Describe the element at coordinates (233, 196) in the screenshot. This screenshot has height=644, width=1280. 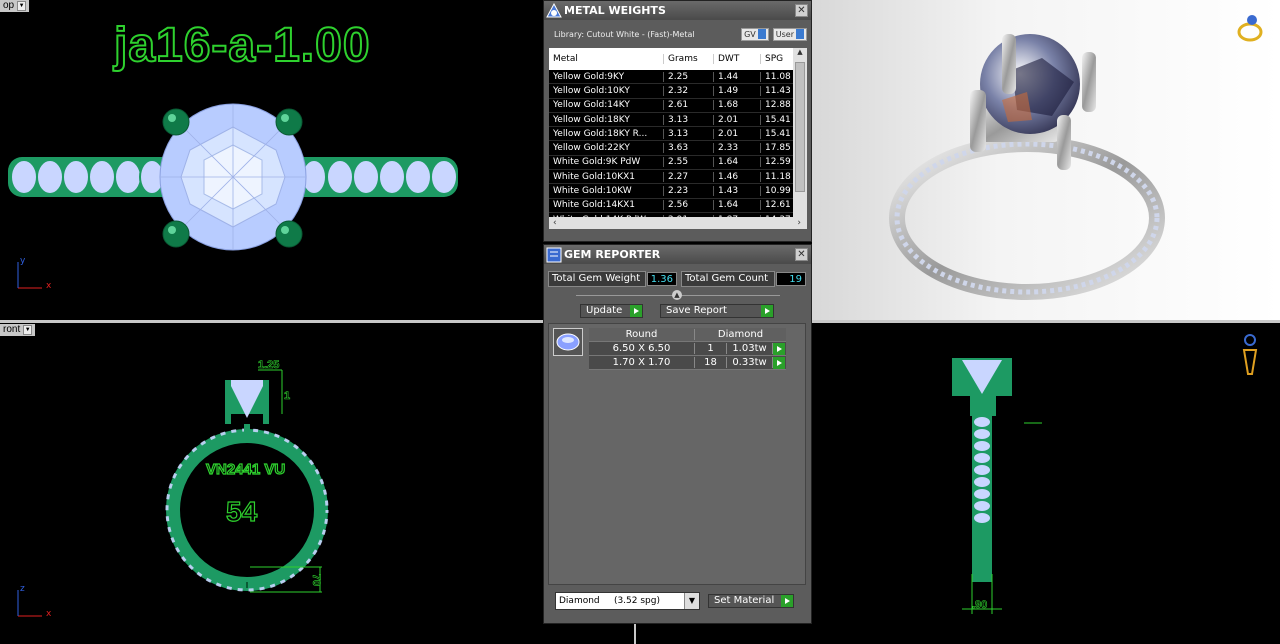
I see `ring-top-view` at that location.